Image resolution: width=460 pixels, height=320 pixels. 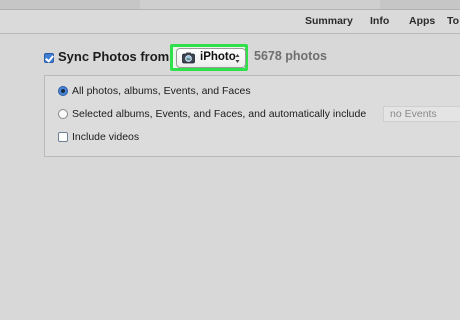 I want to click on iphoto-icon, so click(x=188, y=58).